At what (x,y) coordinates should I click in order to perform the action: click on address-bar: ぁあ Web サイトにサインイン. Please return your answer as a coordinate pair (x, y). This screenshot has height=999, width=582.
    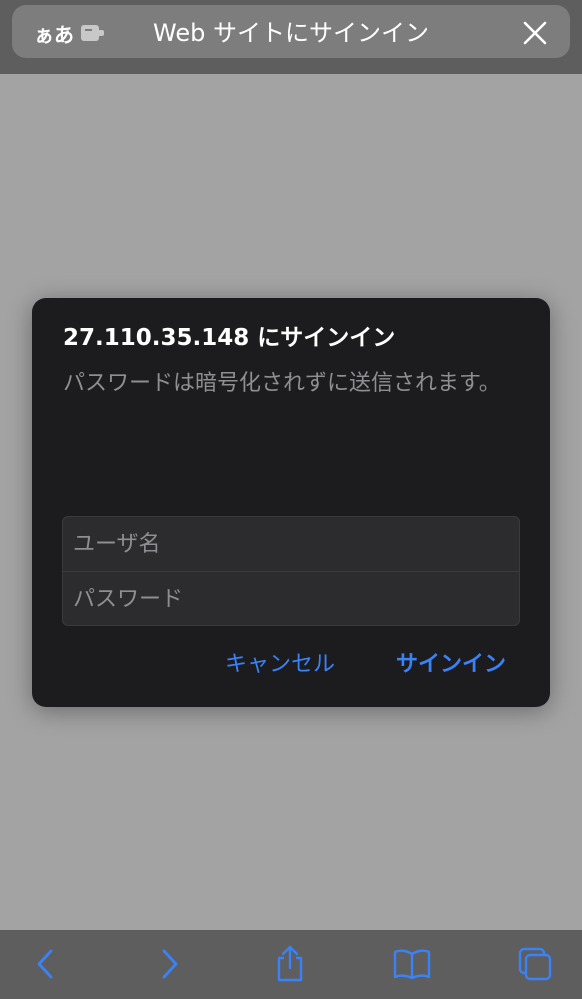
    Looking at the image, I should click on (291, 31).